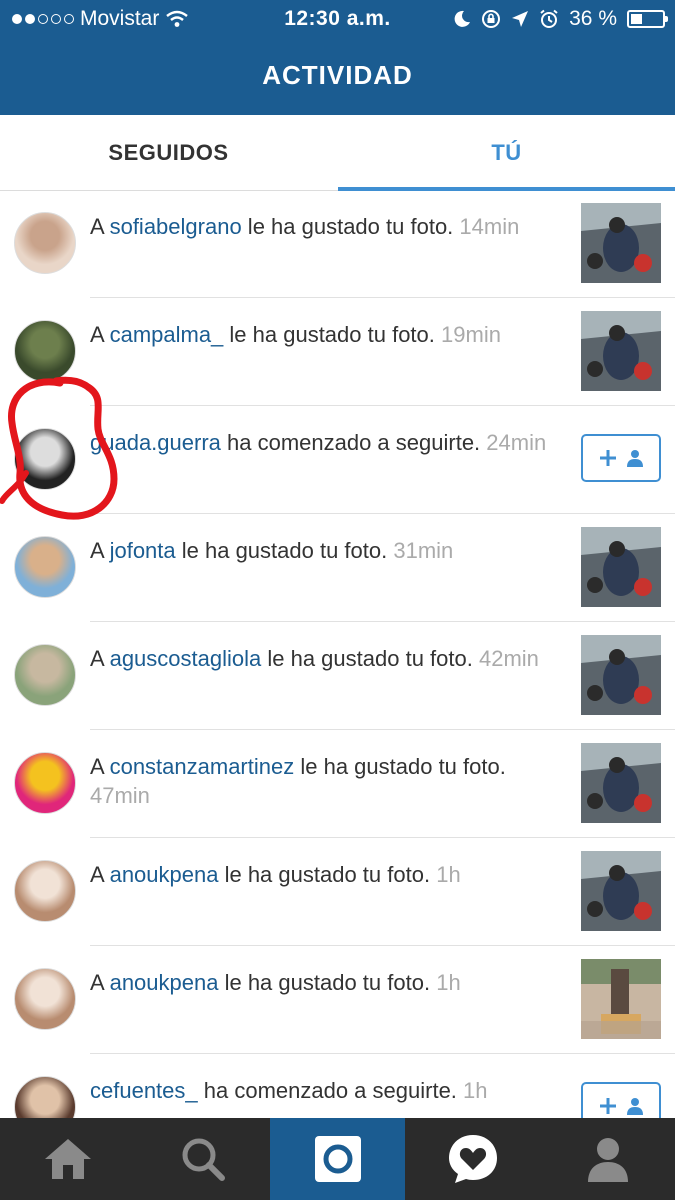  Describe the element at coordinates (120, 795) in the screenshot. I see `activity-time: 47min` at that location.